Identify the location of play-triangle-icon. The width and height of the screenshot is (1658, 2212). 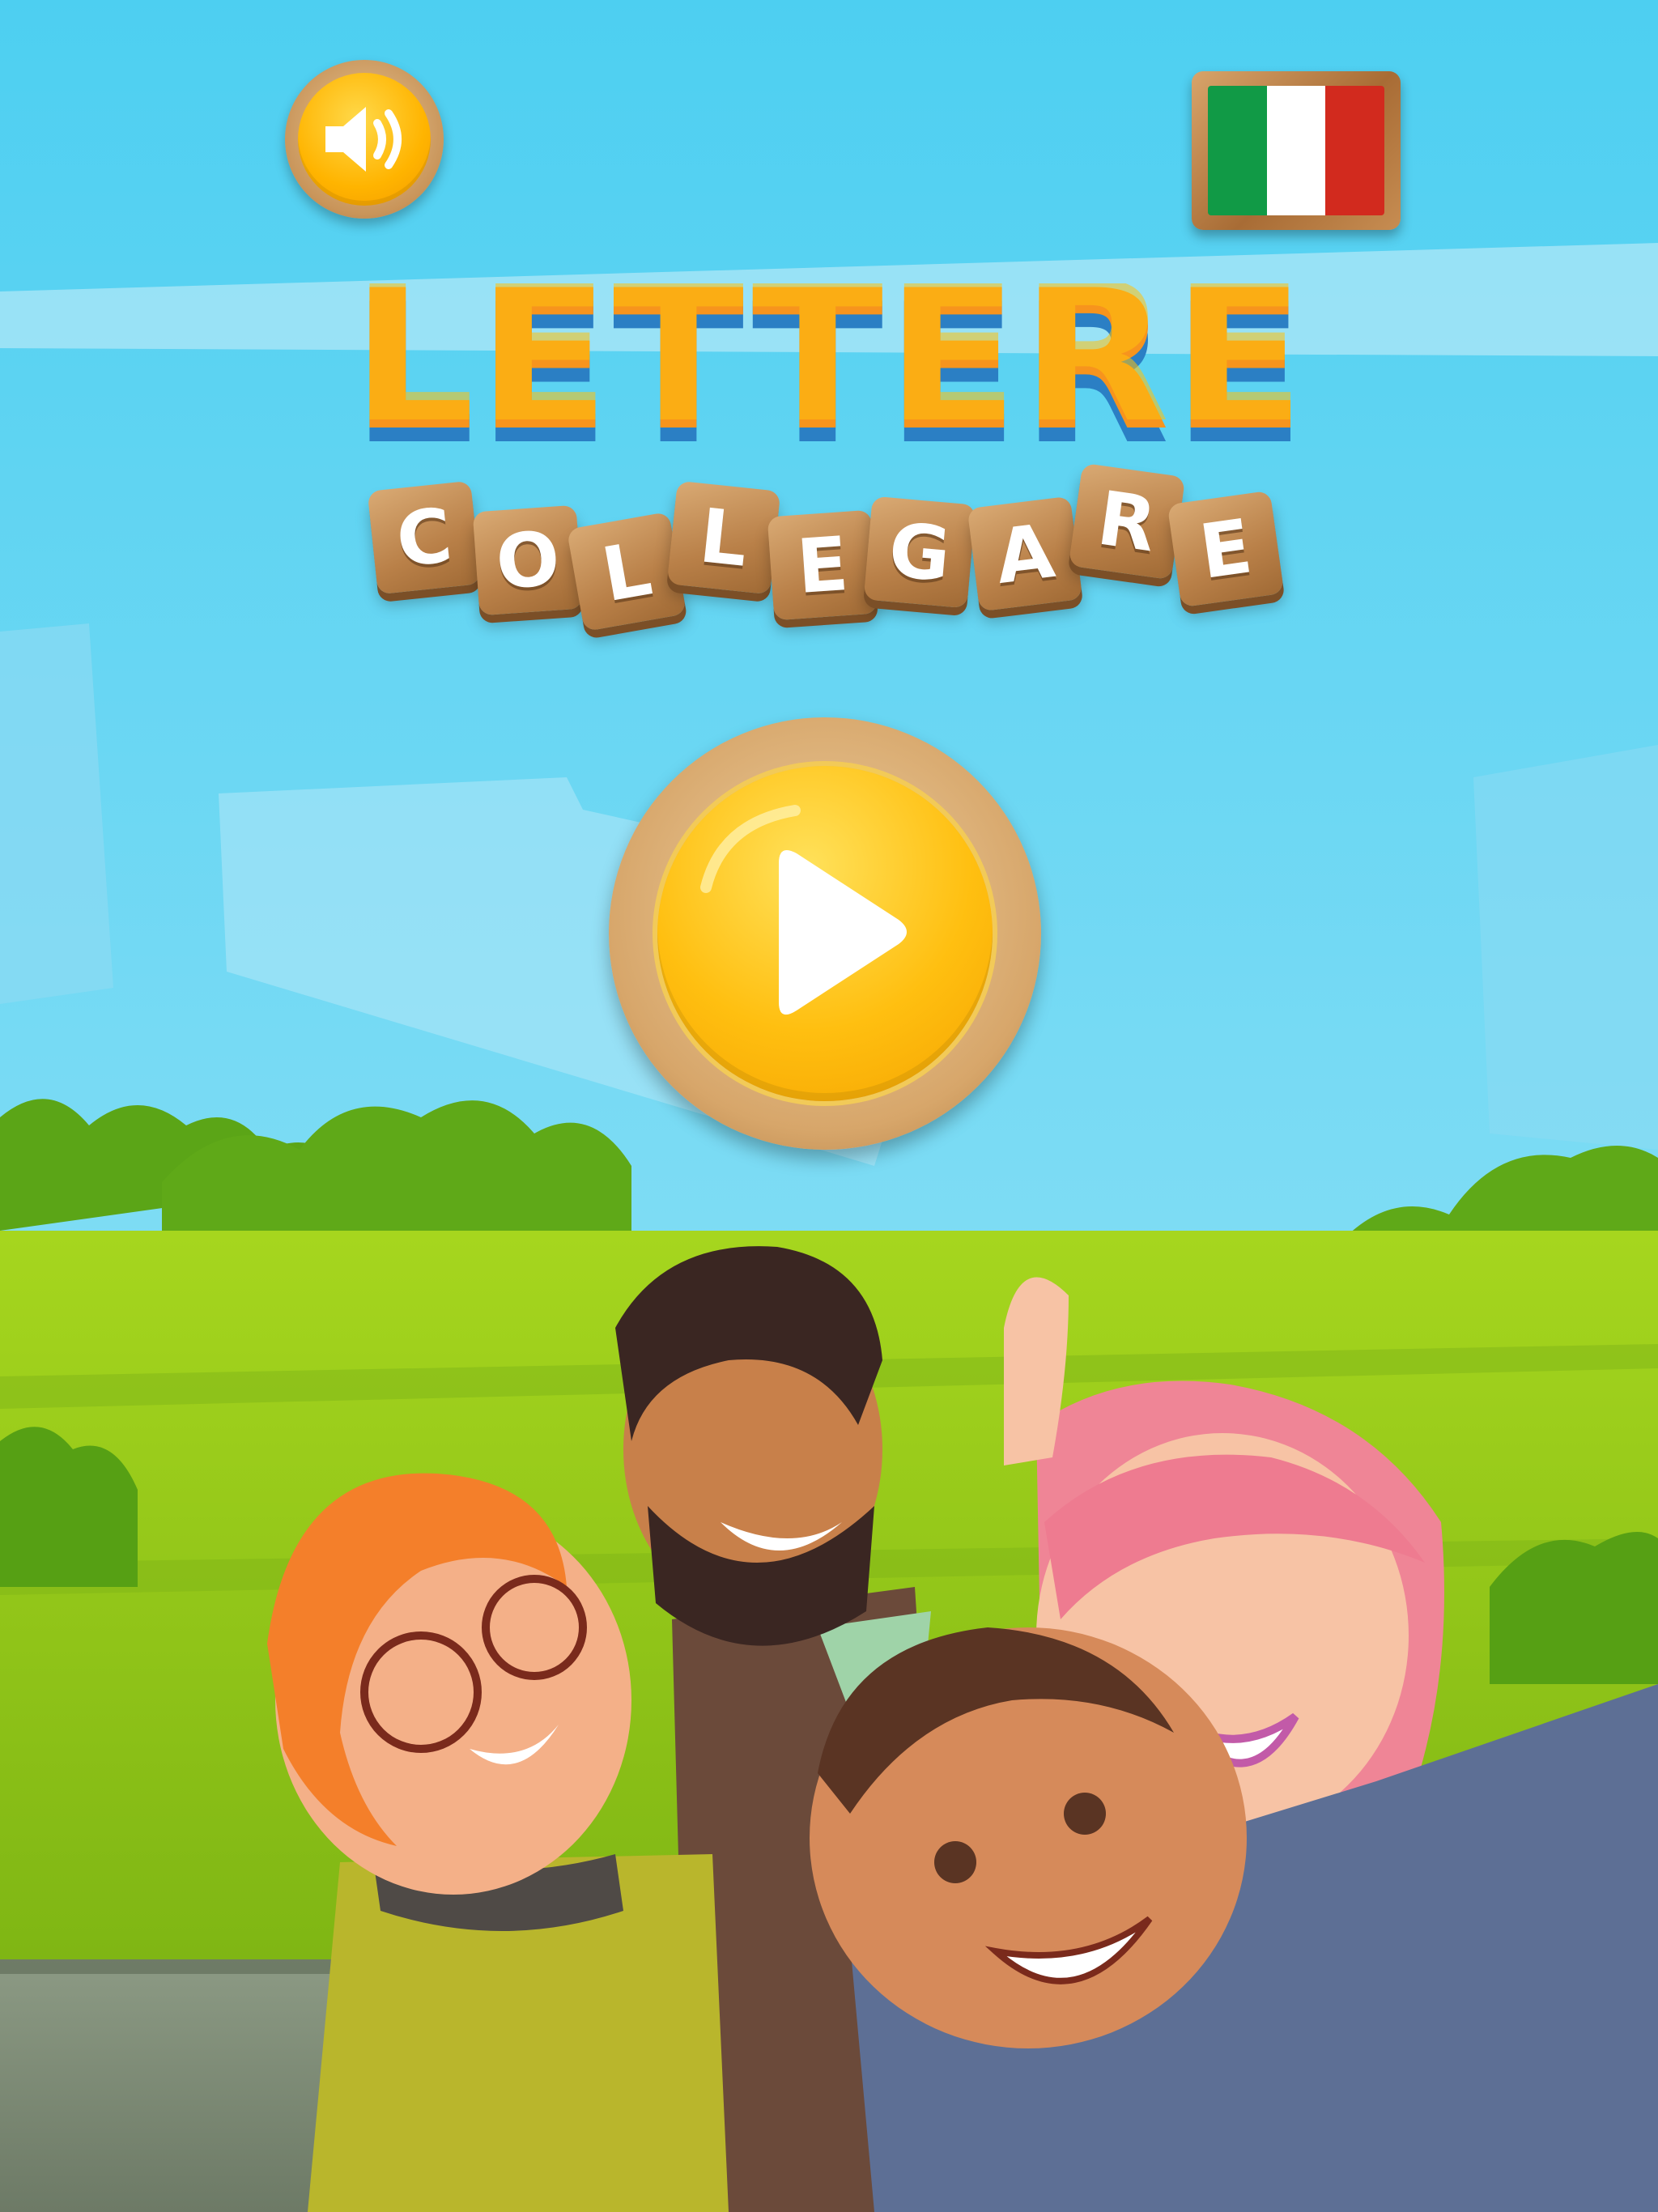
(803, 910).